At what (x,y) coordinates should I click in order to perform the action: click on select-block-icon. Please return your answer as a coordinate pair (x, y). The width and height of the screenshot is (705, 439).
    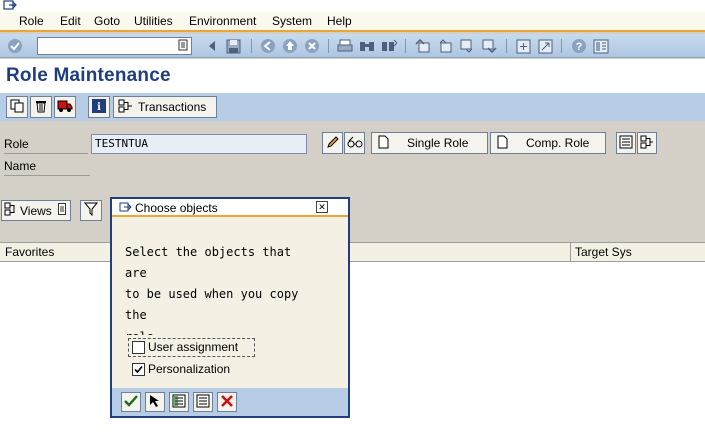
    Looking at the image, I should click on (179, 402).